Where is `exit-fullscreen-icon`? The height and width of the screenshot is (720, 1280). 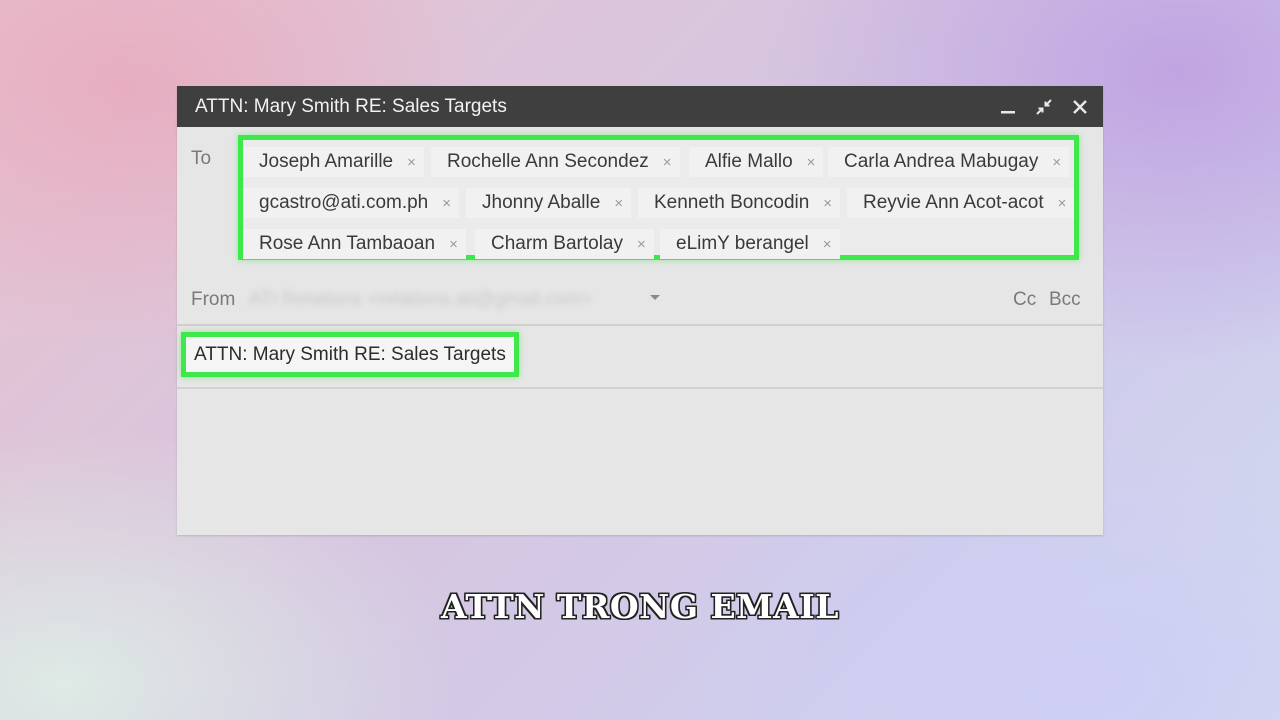 exit-fullscreen-icon is located at coordinates (1044, 107).